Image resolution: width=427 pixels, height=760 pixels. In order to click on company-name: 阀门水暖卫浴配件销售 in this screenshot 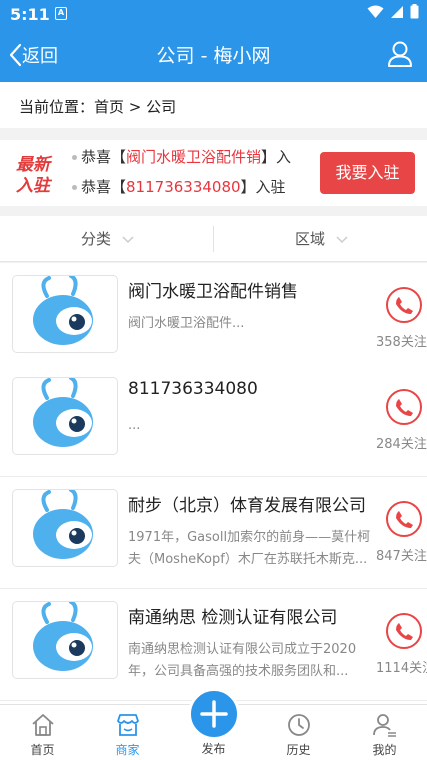, I will do `click(213, 292)`.